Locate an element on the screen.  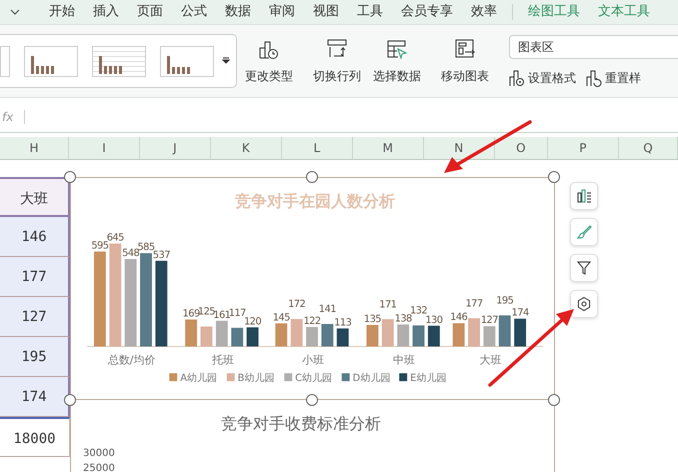
move-chart-icon is located at coordinates (465, 49).